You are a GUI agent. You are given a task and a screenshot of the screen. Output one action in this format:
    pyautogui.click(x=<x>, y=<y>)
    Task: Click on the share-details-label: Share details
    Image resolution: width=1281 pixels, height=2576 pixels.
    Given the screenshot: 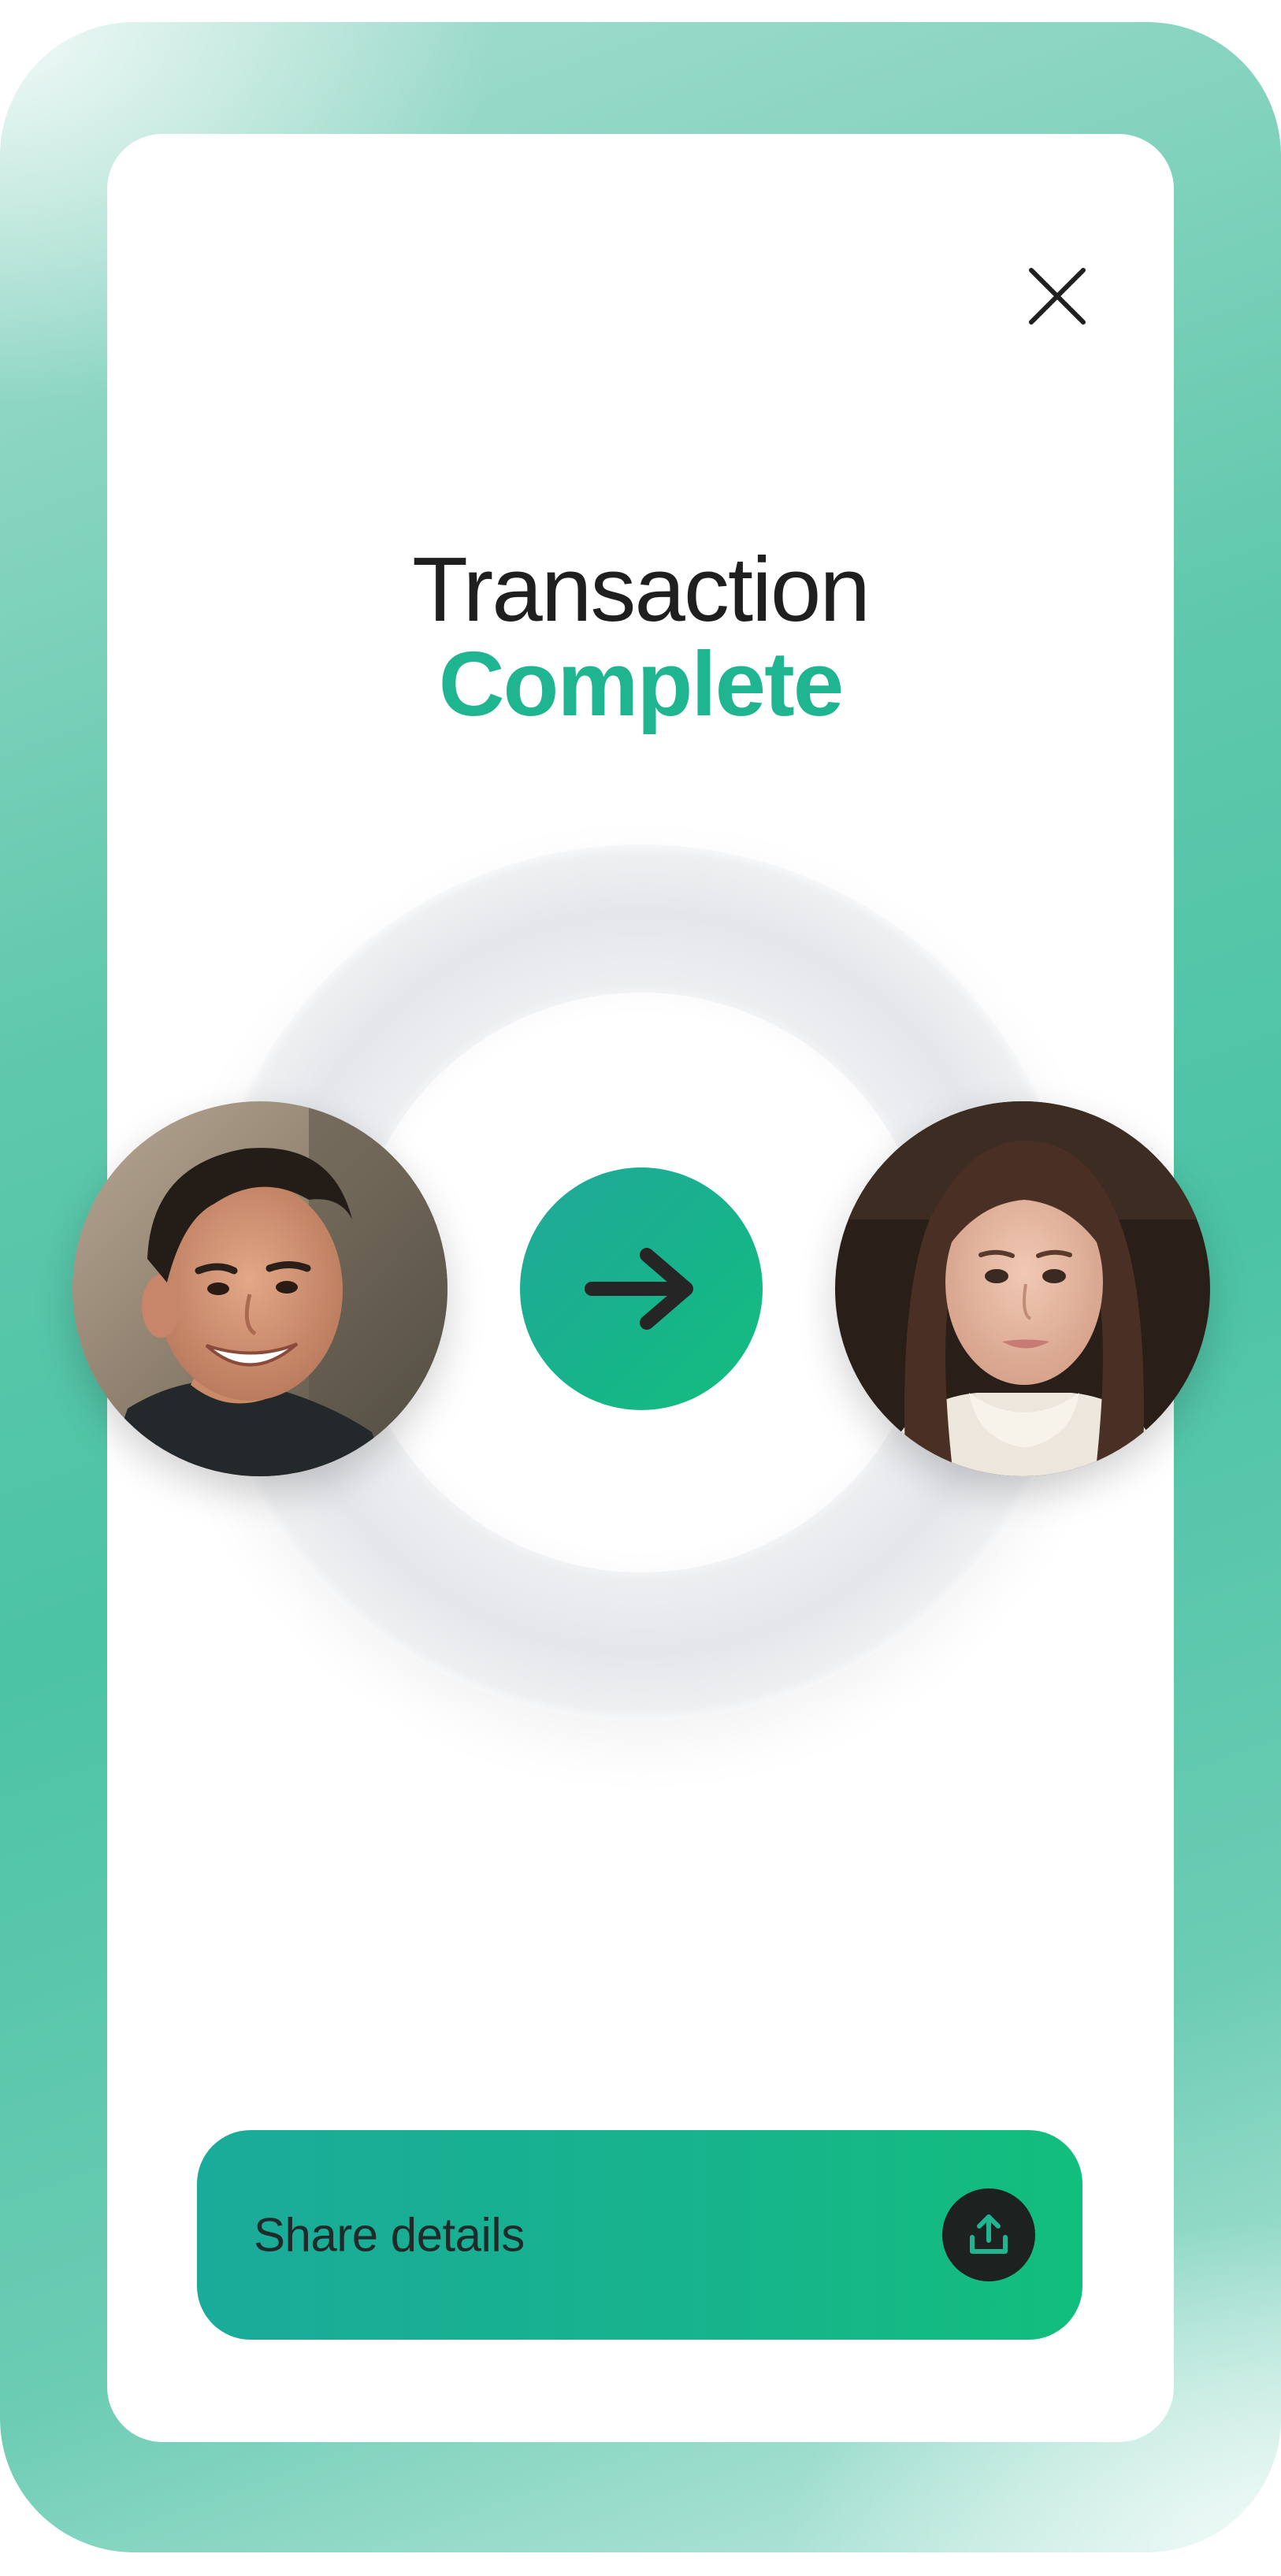 What is the action you would take?
    pyautogui.click(x=390, y=2235)
    